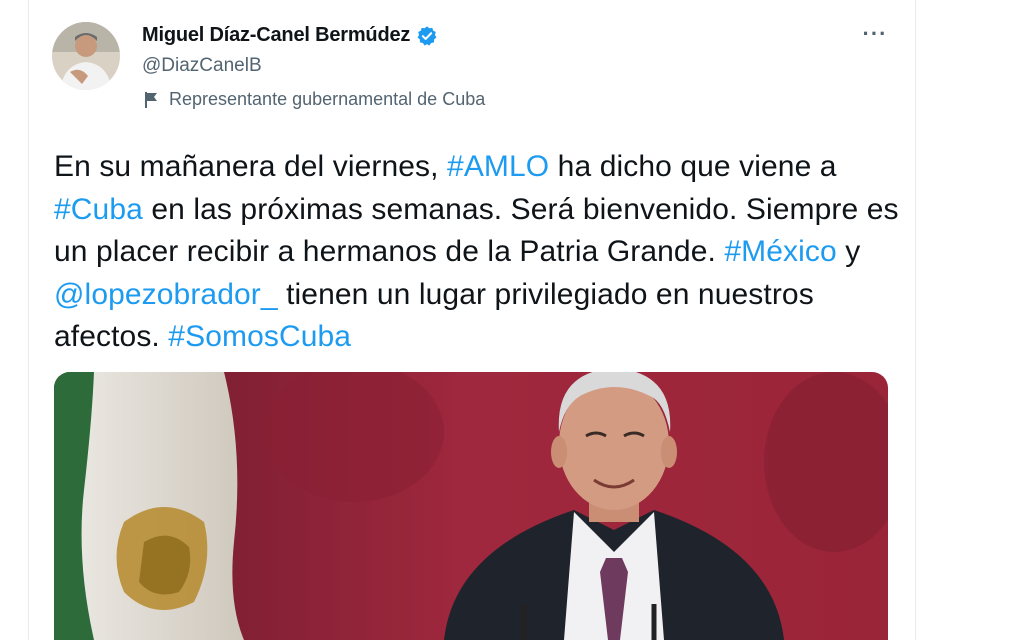  Describe the element at coordinates (780, 251) in the screenshot. I see `hashtag-link: #México` at that location.